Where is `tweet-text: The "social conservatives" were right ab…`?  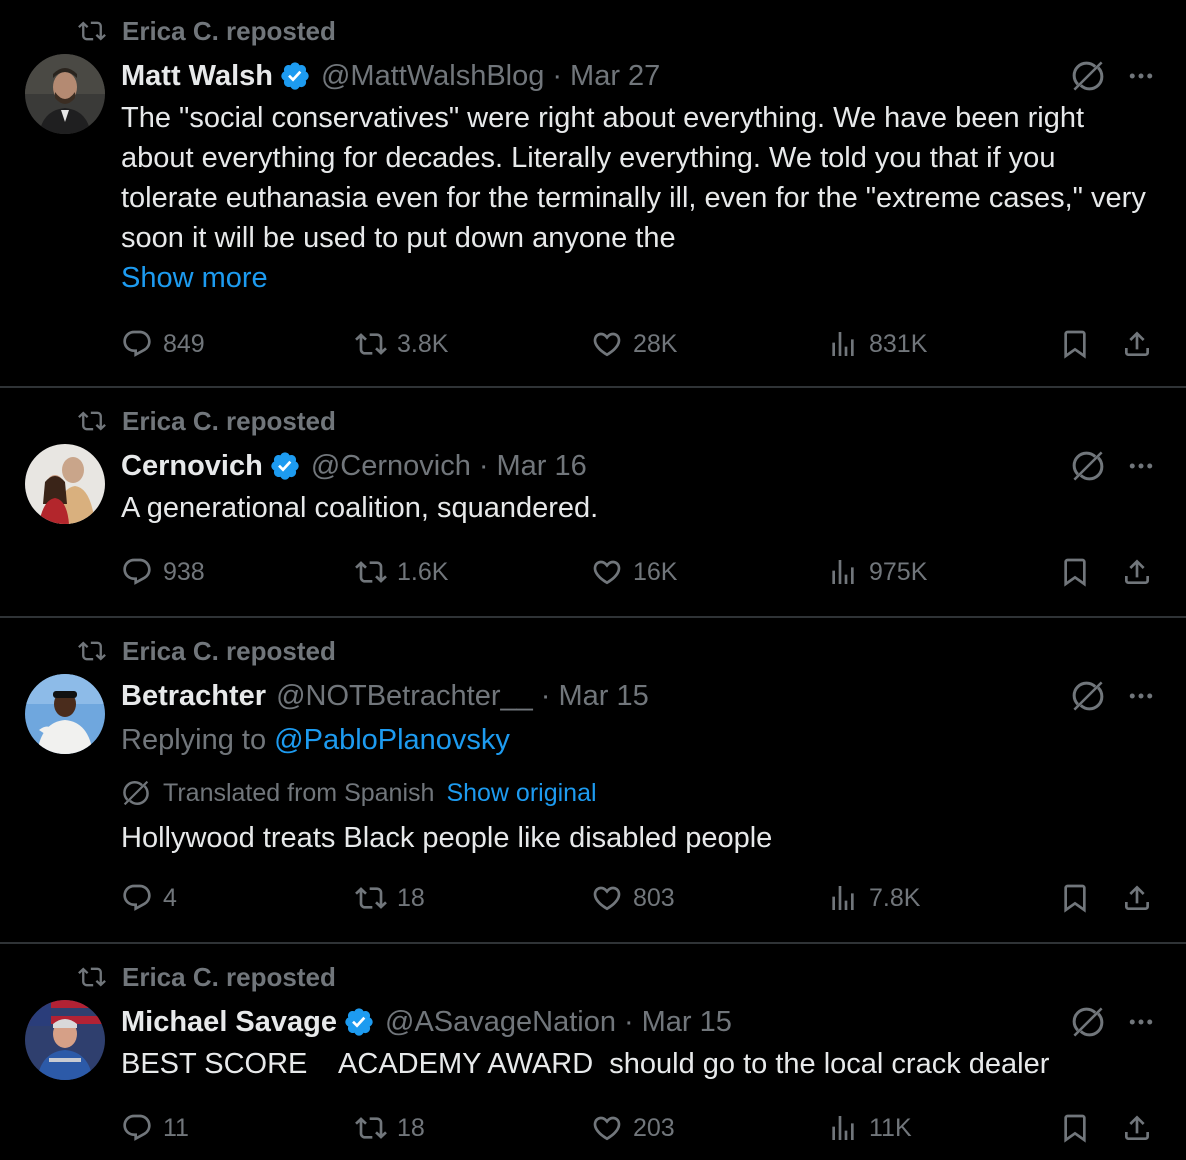 tweet-text: The "social conservatives" were right ab… is located at coordinates (633, 178).